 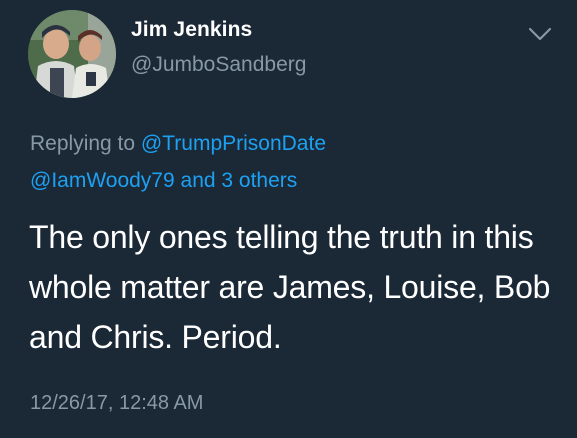 I want to click on mention-link-primary: @TrumpPrisonDate, so click(x=233, y=143).